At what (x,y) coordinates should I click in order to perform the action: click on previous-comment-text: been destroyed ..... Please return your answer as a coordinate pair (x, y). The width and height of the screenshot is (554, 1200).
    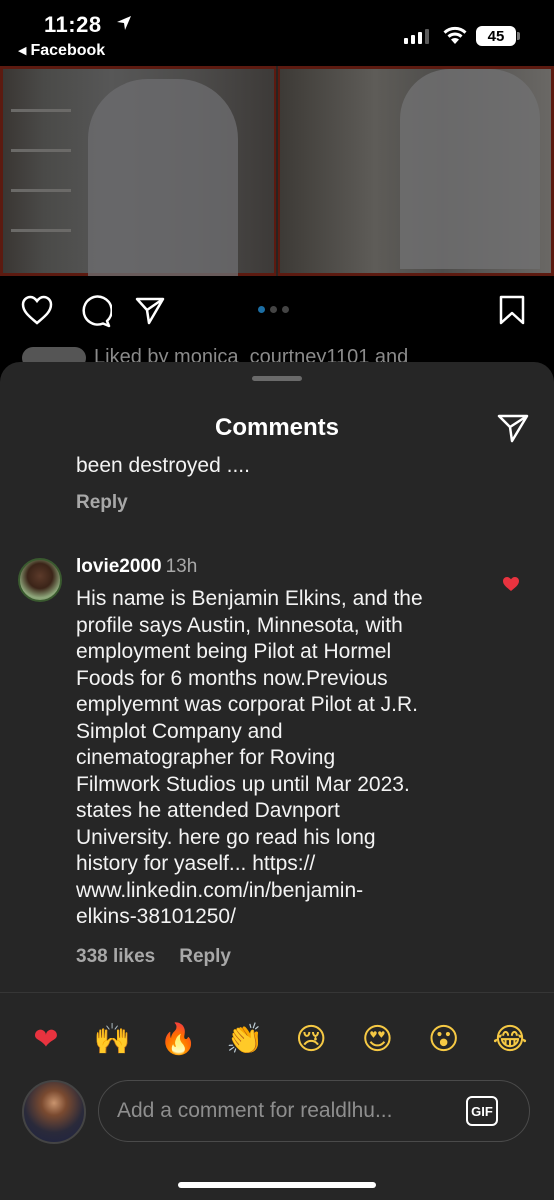
    Looking at the image, I should click on (163, 465).